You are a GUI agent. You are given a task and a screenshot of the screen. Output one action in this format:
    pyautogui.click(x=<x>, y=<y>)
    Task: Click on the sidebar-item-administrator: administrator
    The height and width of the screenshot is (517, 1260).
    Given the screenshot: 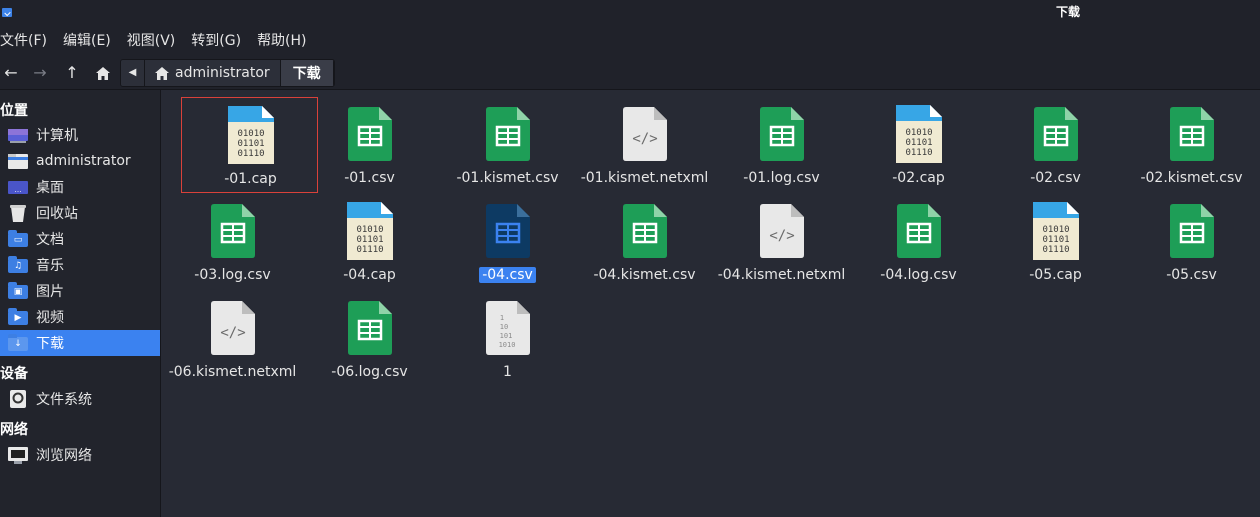 What is the action you would take?
    pyautogui.click(x=80, y=161)
    